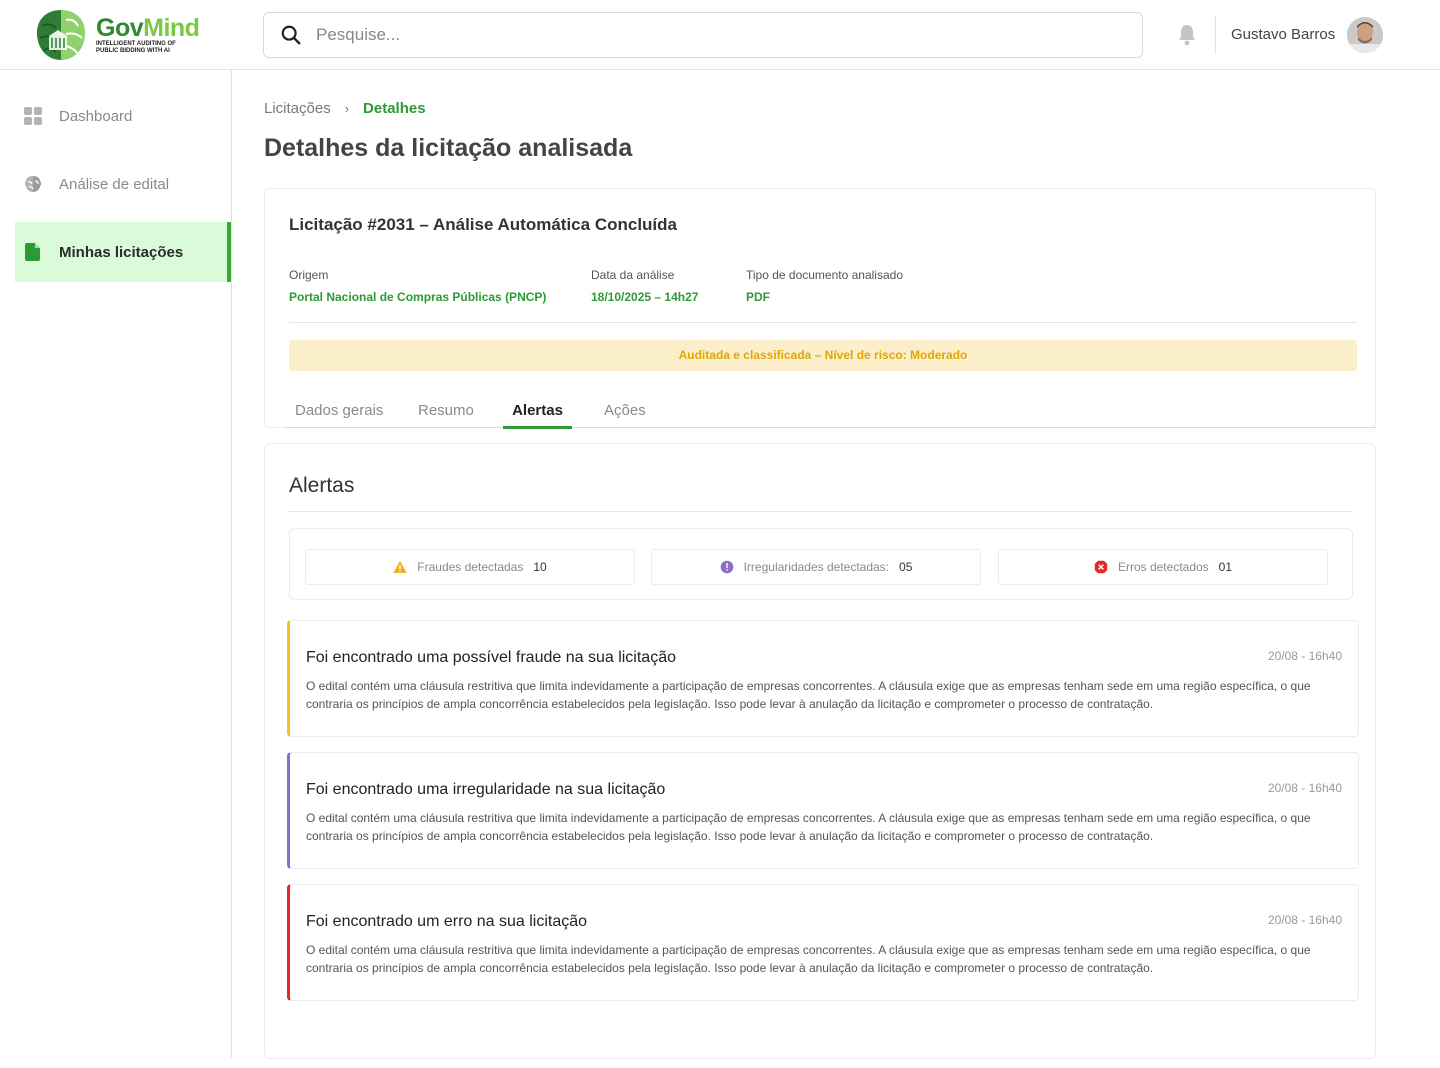 This screenshot has height=1068, width=1440. Describe the element at coordinates (309, 275) in the screenshot. I see `meta-label: Origem` at that location.